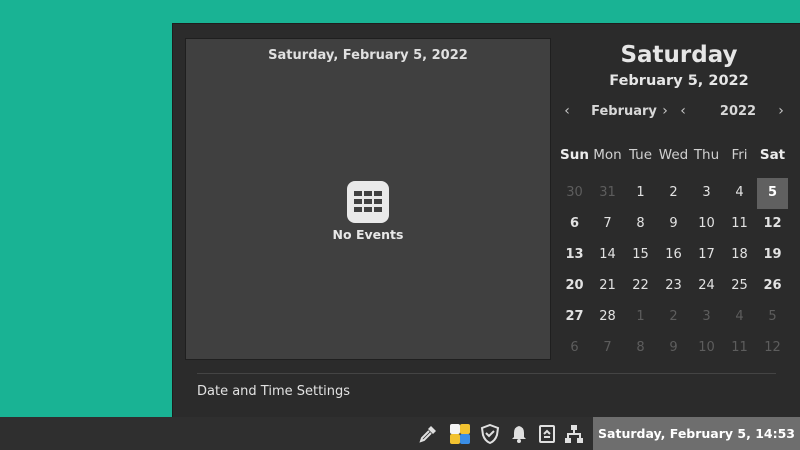  What do you see at coordinates (460, 434) in the screenshot?
I see `app-grid-icon` at bounding box center [460, 434].